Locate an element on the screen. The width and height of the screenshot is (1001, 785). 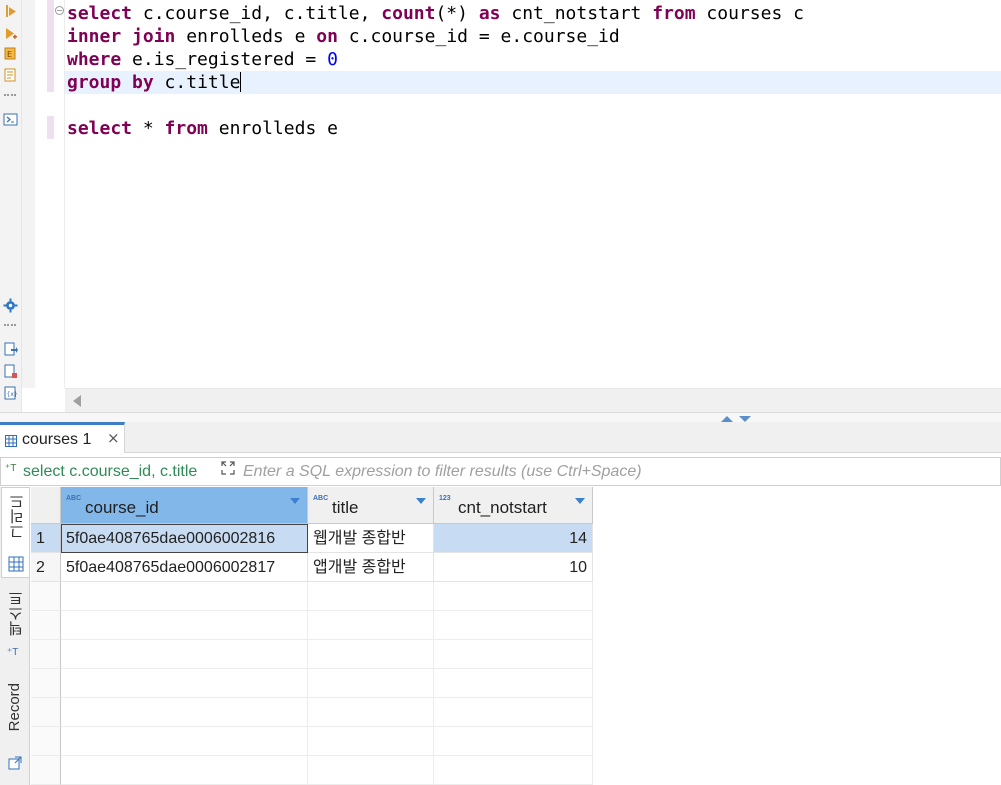
fold-toggle-icon: − is located at coordinates (59, 10).